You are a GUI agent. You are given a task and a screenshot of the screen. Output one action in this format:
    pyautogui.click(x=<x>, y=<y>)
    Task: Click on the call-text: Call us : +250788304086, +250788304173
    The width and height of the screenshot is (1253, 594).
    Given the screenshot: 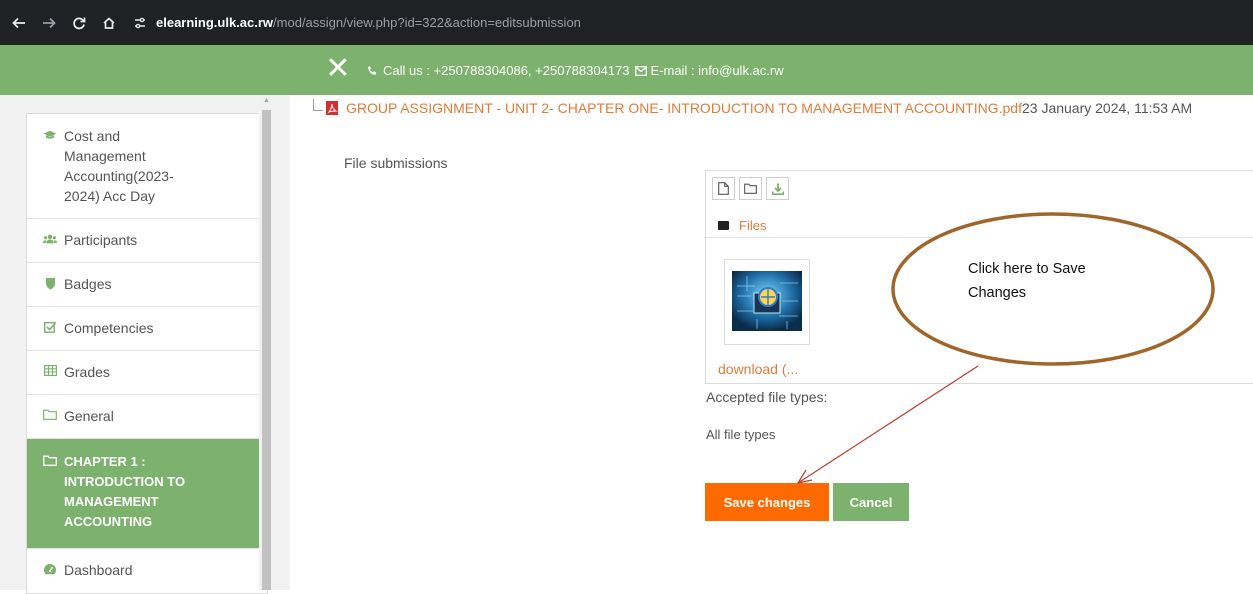 What is the action you would take?
    pyautogui.click(x=506, y=70)
    